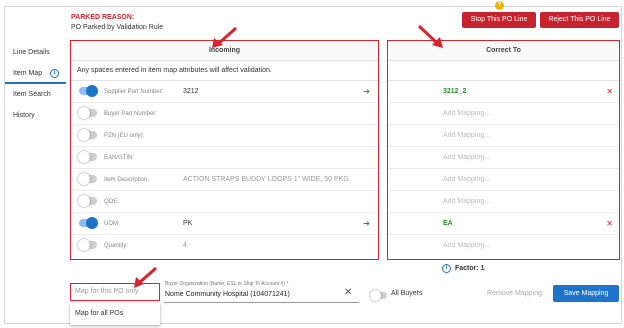 Image resolution: width=624 pixels, height=328 pixels. What do you see at coordinates (470, 268) in the screenshot?
I see `factor-label: Factor: 1` at bounding box center [470, 268].